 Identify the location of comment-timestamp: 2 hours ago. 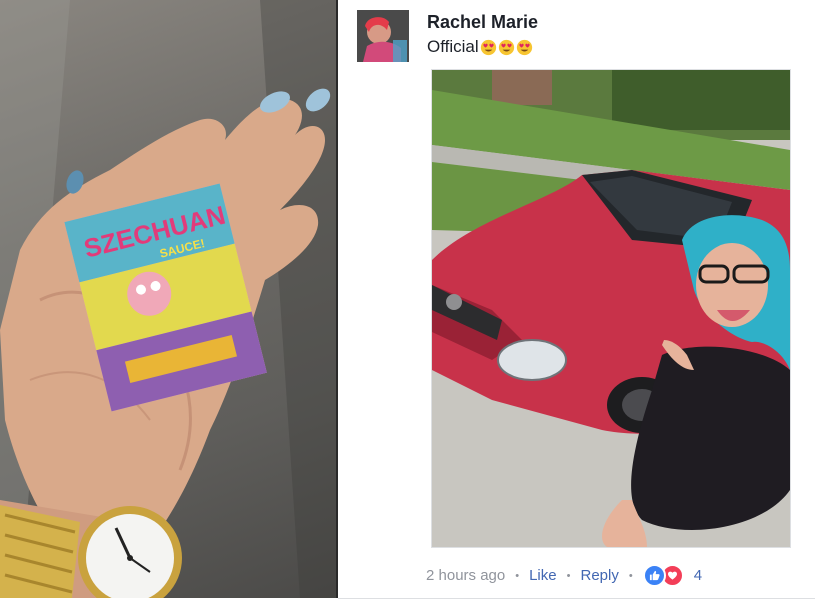
(465, 575).